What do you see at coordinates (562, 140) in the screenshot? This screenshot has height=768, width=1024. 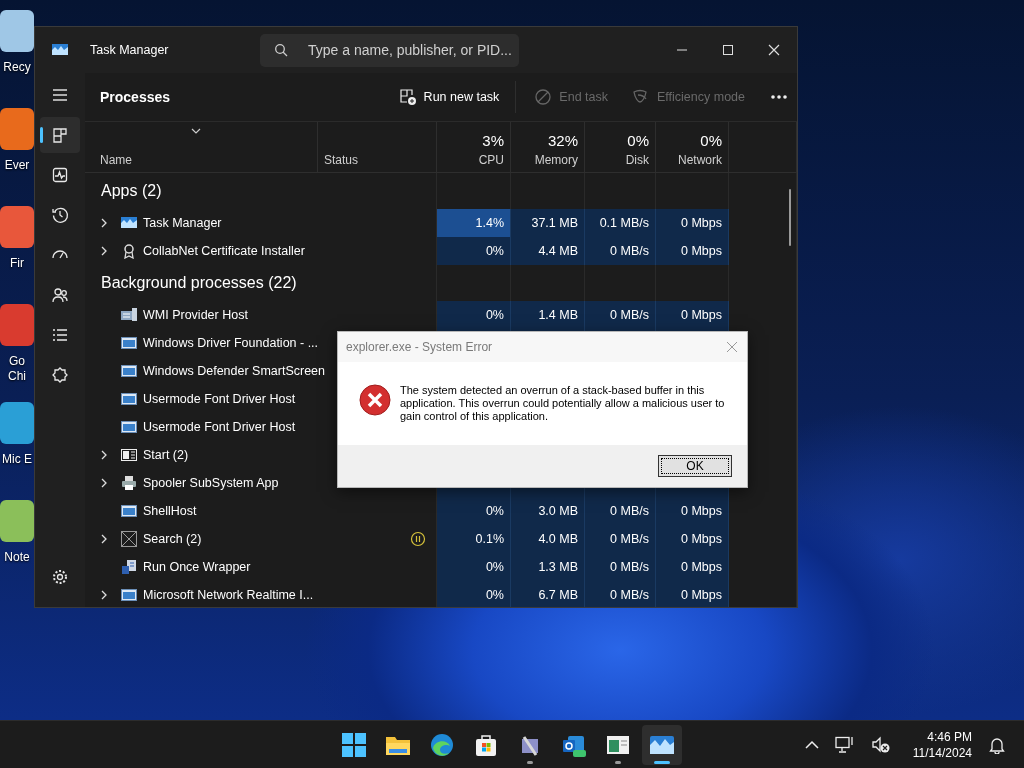 I see `usage-percent: 32%` at bounding box center [562, 140].